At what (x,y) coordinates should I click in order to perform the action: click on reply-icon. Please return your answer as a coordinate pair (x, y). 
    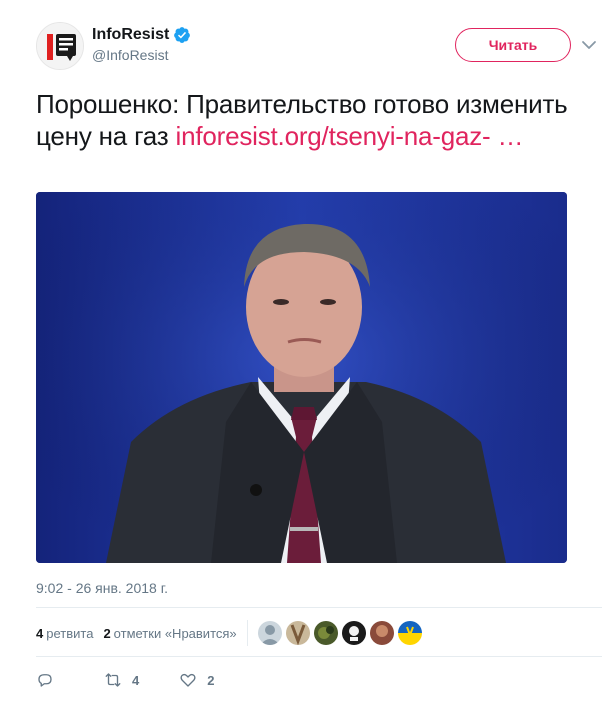
    Looking at the image, I should click on (45, 680).